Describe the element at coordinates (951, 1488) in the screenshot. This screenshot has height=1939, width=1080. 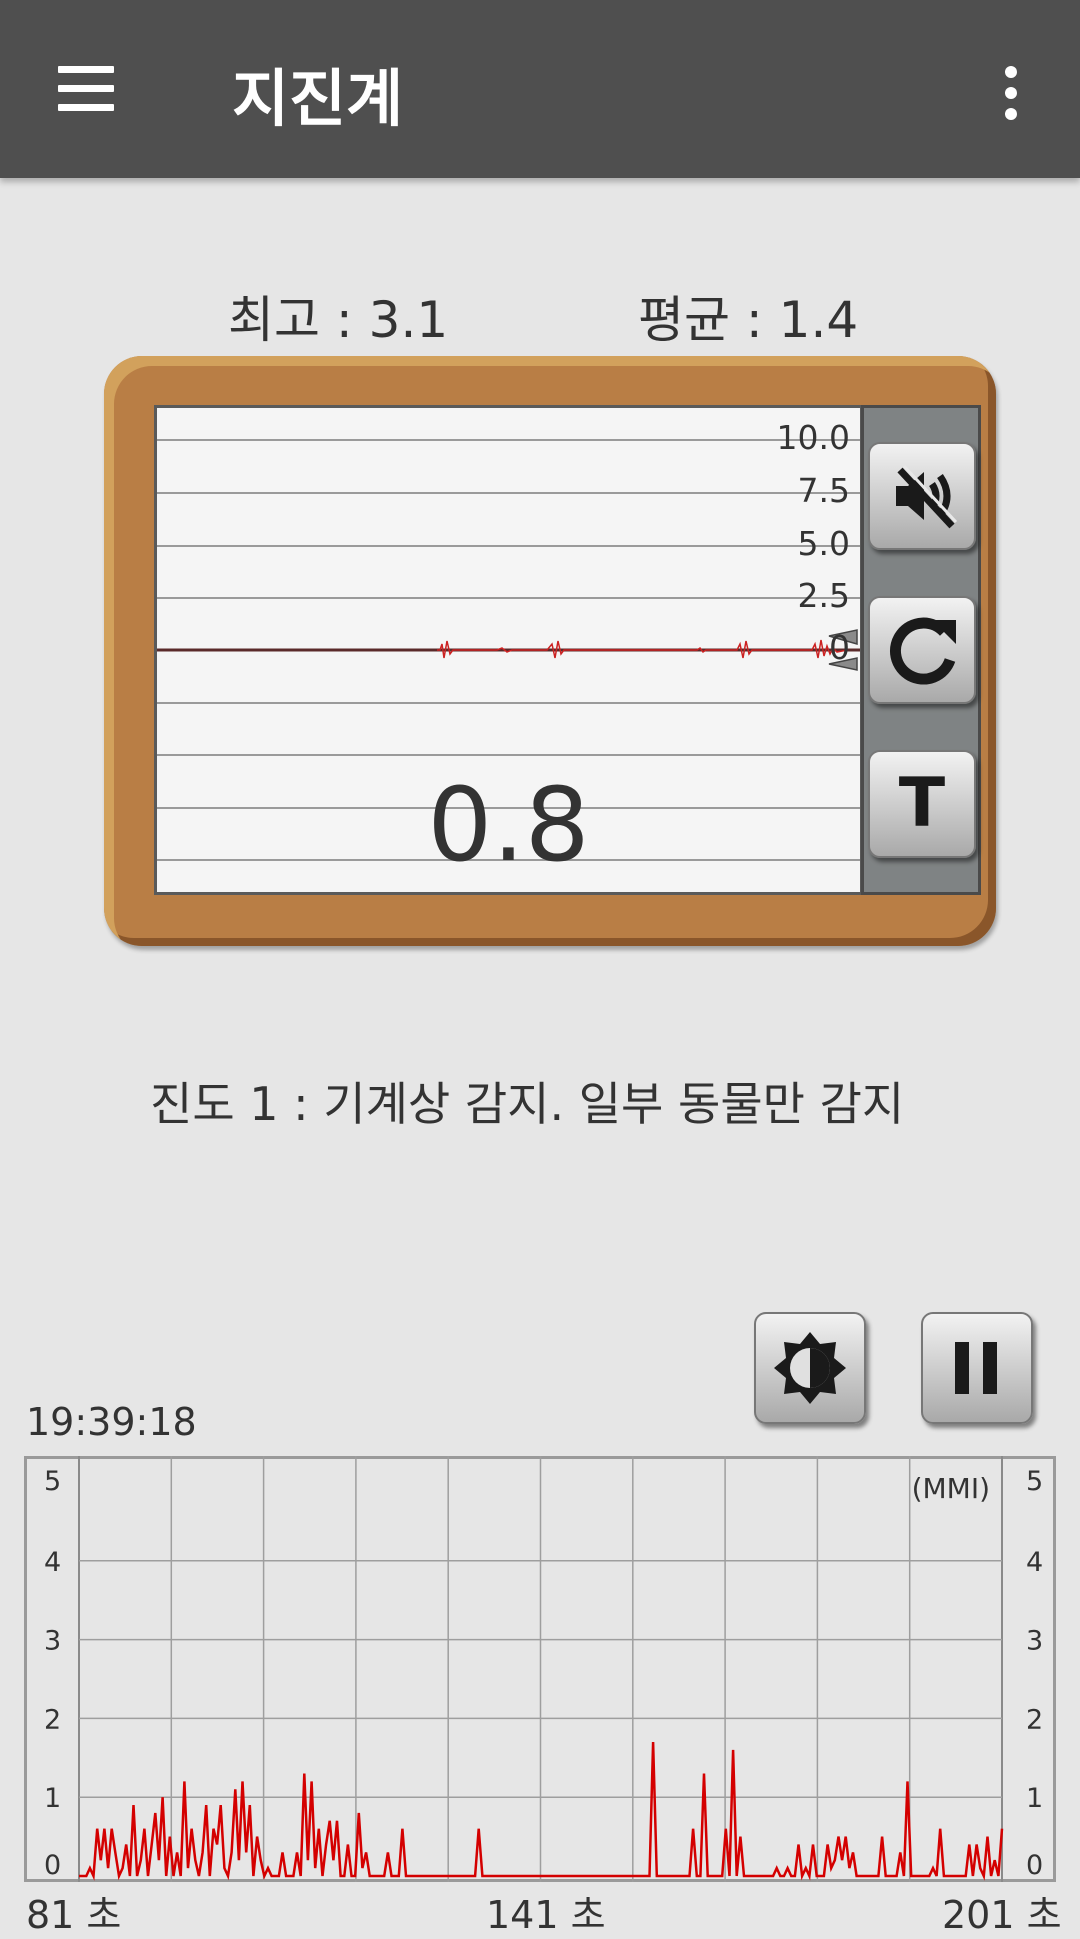
I see `unit-label: (MMI)` at that location.